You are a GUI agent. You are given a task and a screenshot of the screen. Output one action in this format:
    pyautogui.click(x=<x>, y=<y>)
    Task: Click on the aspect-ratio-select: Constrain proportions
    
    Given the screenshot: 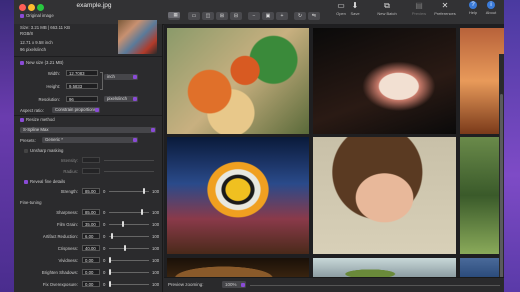 What is the action you would take?
    pyautogui.click(x=76, y=110)
    